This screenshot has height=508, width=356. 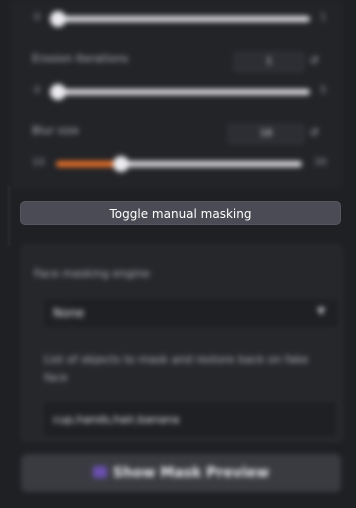 I want to click on slider-max: 1, so click(x=323, y=17).